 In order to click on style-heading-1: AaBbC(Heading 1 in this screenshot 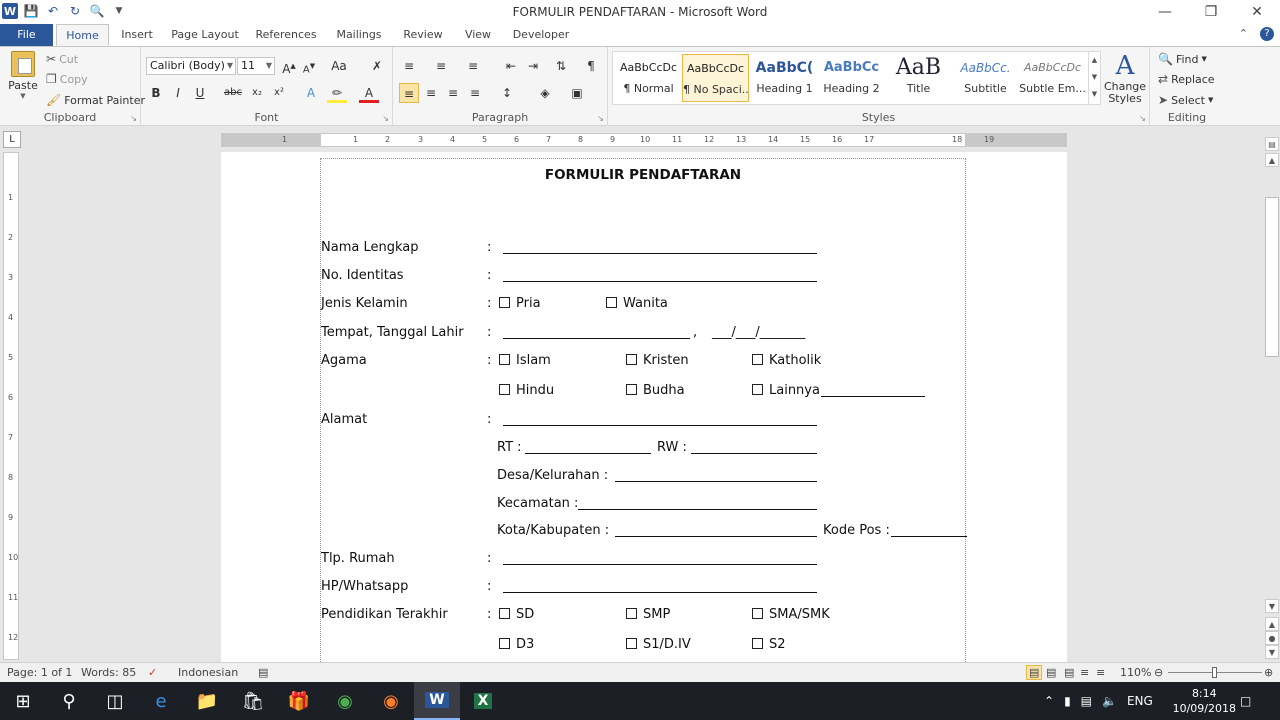, I will do `click(784, 78)`.